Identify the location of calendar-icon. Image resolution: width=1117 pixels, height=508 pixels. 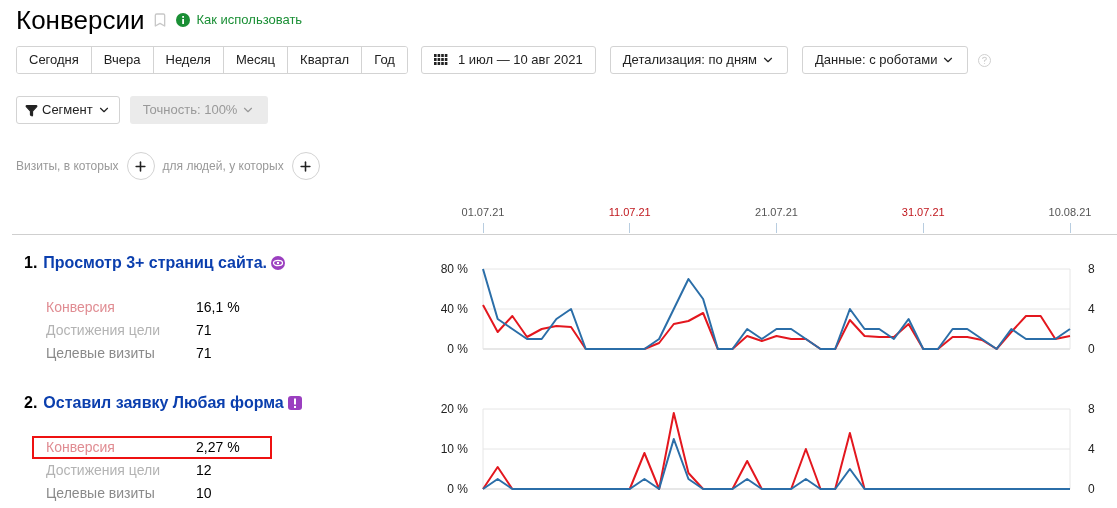
(440, 60).